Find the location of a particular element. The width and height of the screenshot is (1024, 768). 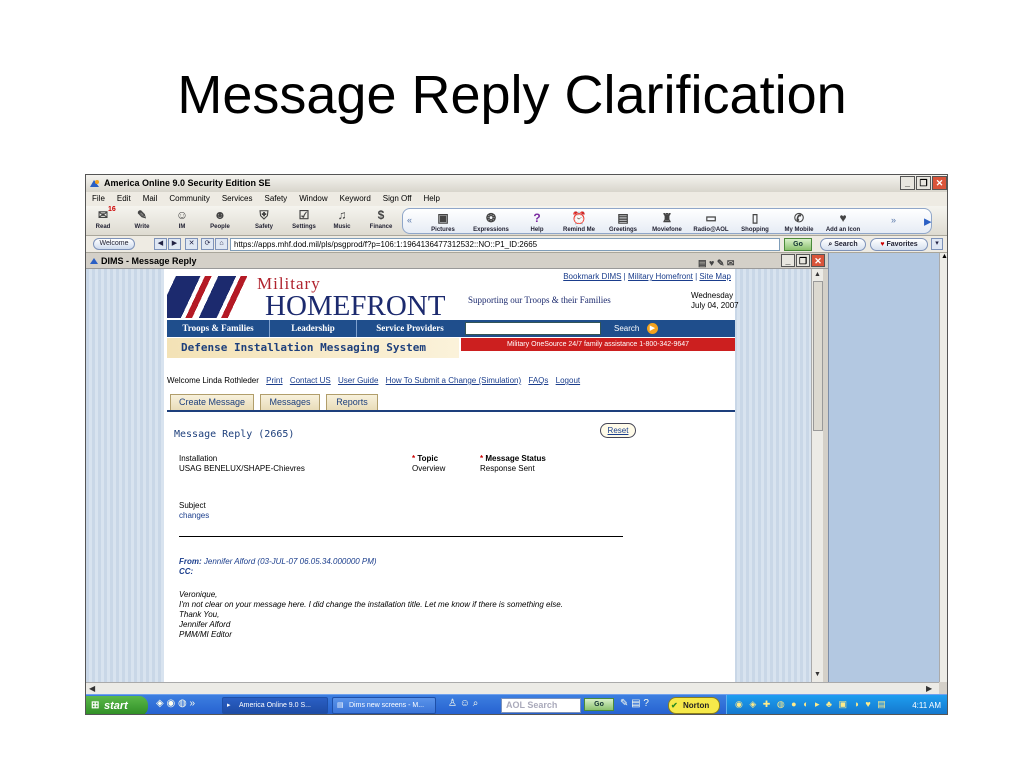

toolbar-people-button: ☻ People is located at coordinates (220, 219).